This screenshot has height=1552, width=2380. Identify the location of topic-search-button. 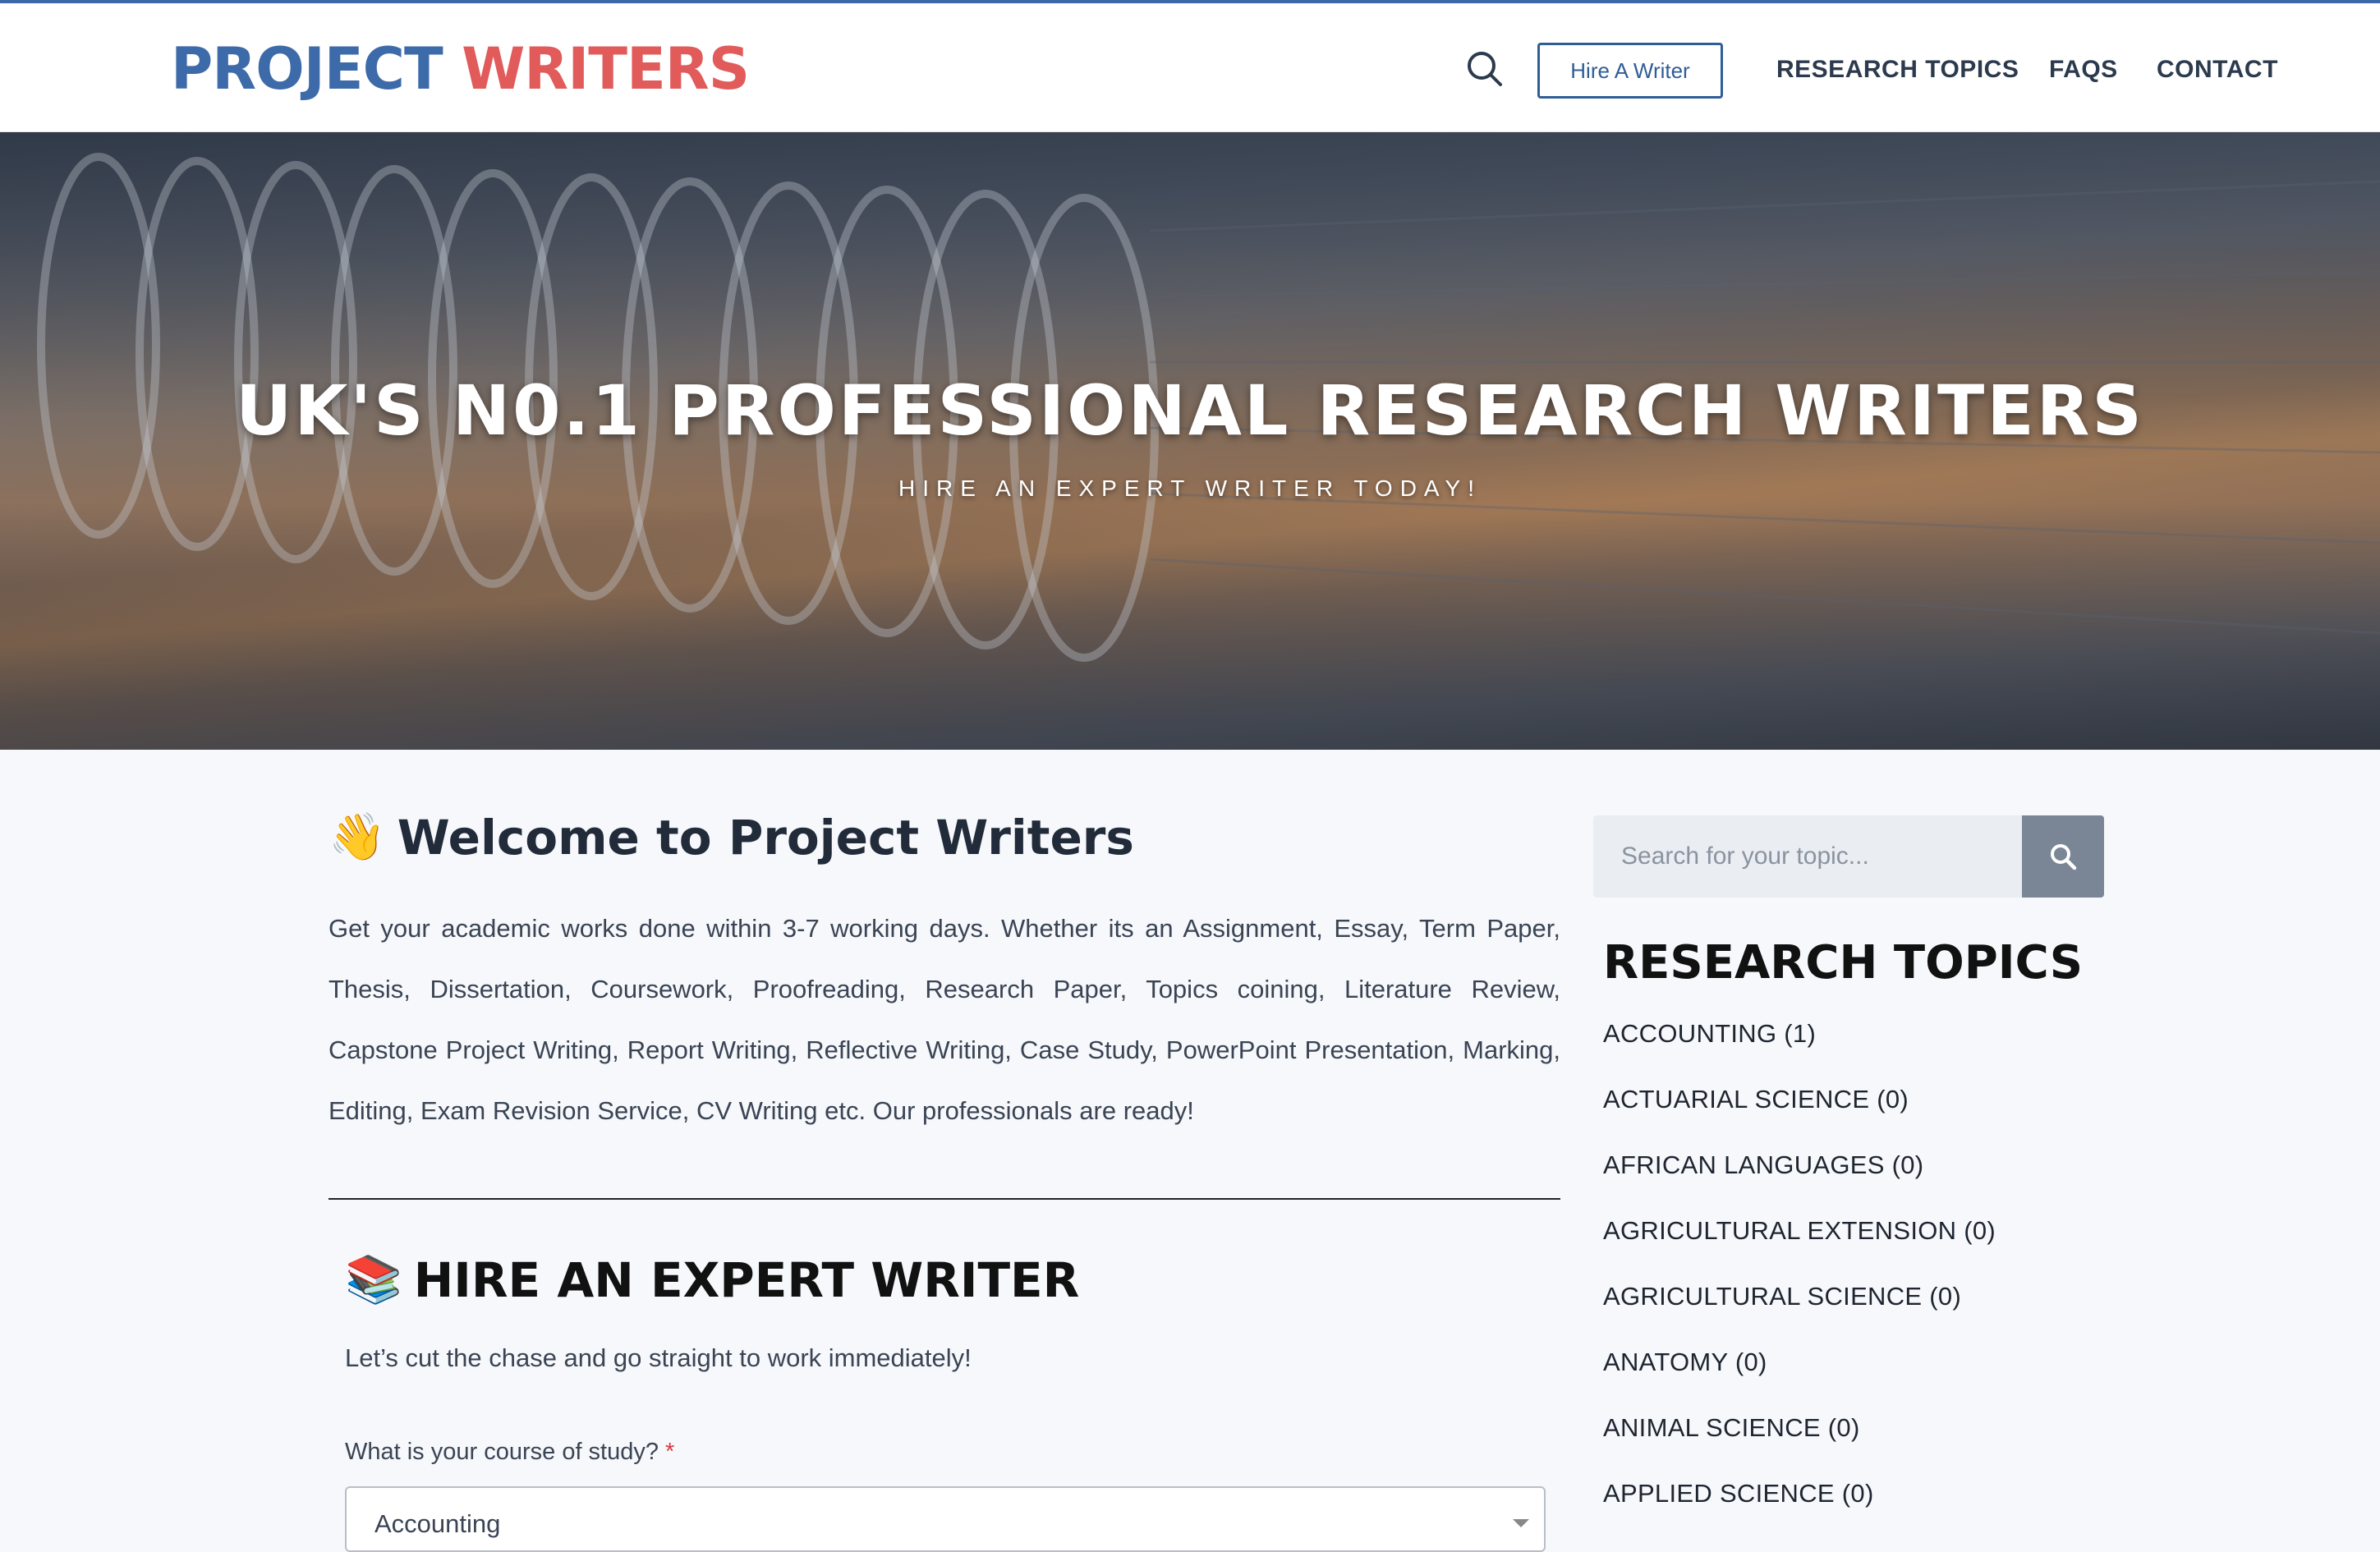
(2063, 856).